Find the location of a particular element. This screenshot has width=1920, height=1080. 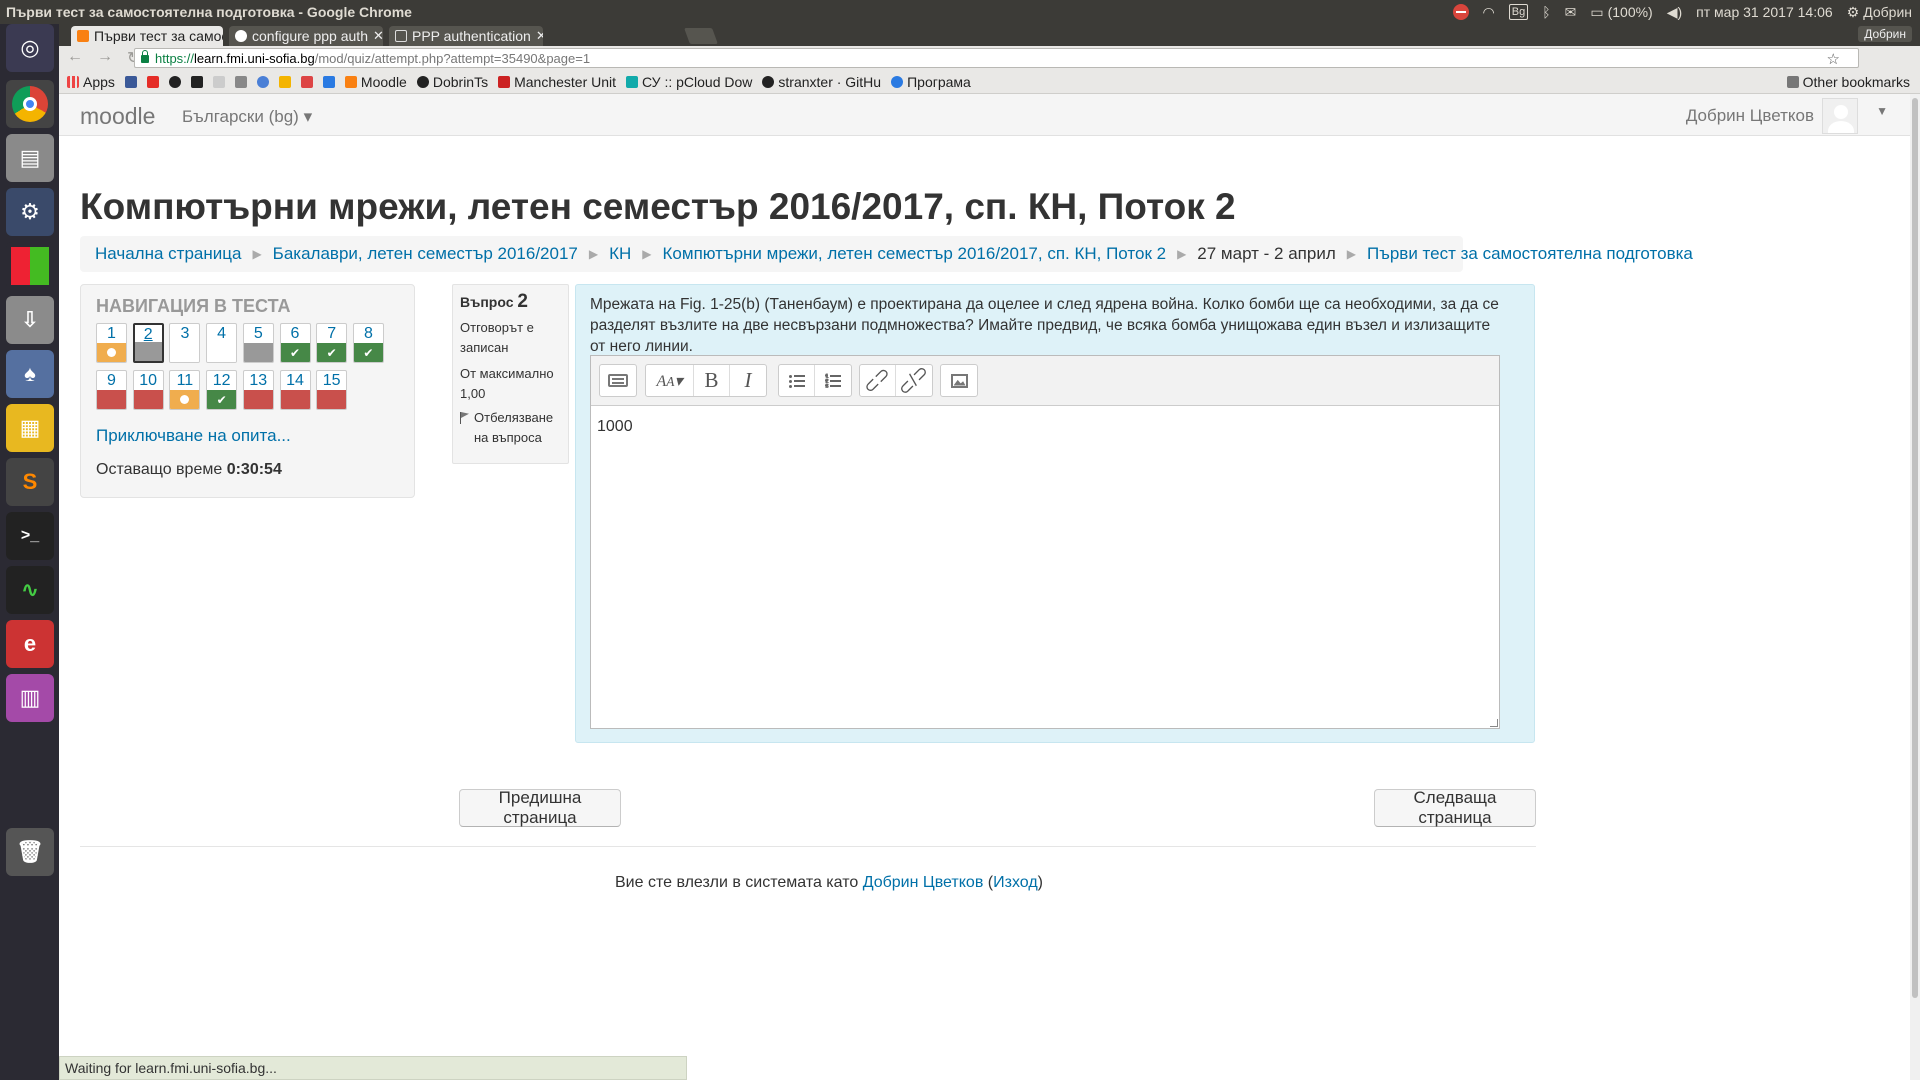

volume-icon: ◀) is located at coordinates (1674, 12).